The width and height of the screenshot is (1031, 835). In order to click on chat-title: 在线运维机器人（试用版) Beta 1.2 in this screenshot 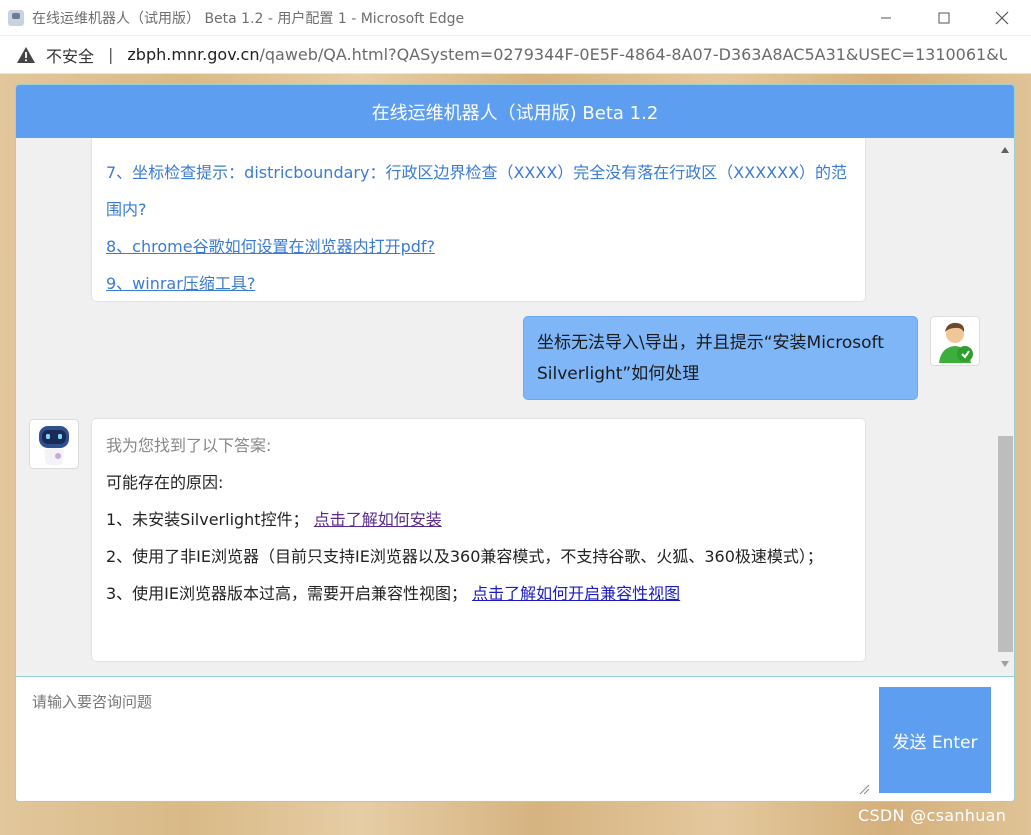, I will do `click(515, 113)`.